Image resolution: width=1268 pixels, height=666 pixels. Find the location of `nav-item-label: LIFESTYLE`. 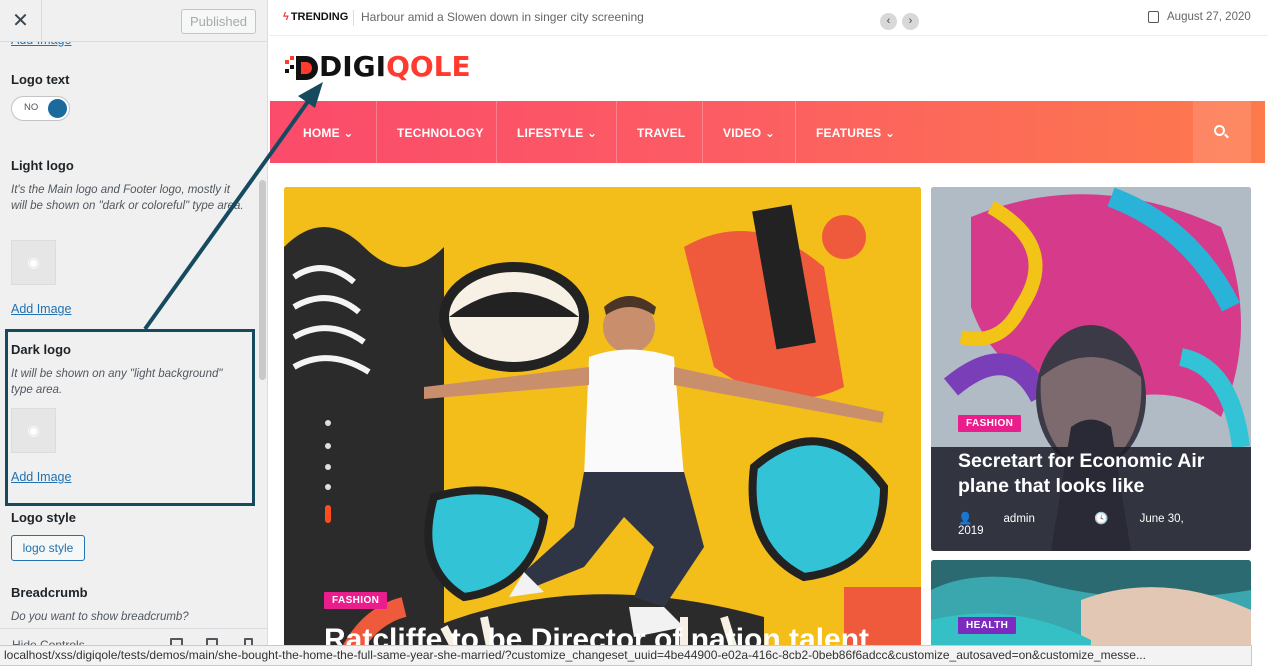

nav-item-label: LIFESTYLE is located at coordinates (550, 133).